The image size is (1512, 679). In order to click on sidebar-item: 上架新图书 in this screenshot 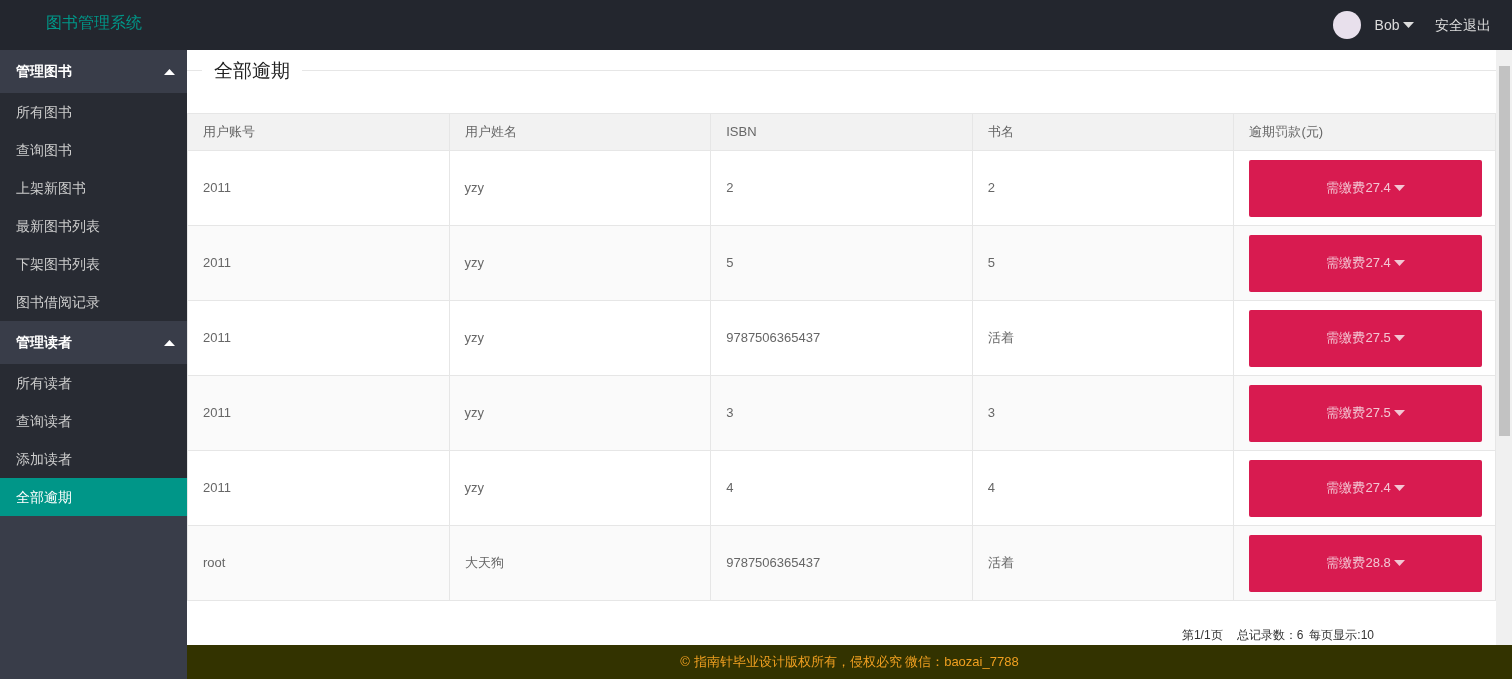, I will do `click(93, 188)`.